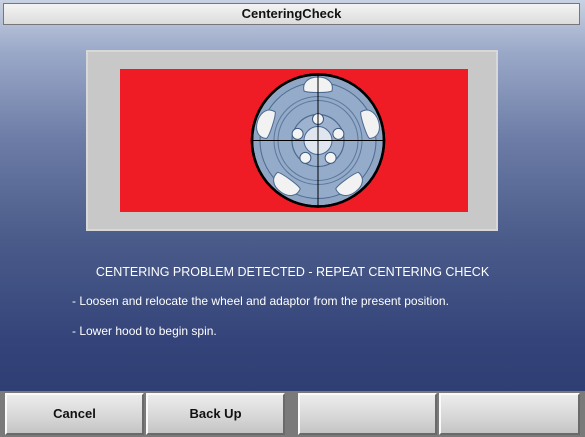 Image resolution: width=585 pixels, height=437 pixels. What do you see at coordinates (291, 14) in the screenshot?
I see `window-title: CenteringCheck` at bounding box center [291, 14].